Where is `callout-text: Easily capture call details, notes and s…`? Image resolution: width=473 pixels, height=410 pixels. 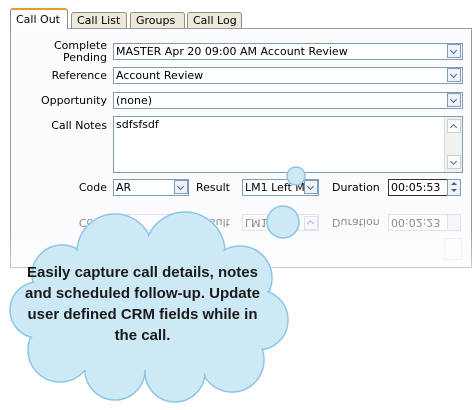 callout-text: Easily capture call details, notes and s… is located at coordinates (142, 304).